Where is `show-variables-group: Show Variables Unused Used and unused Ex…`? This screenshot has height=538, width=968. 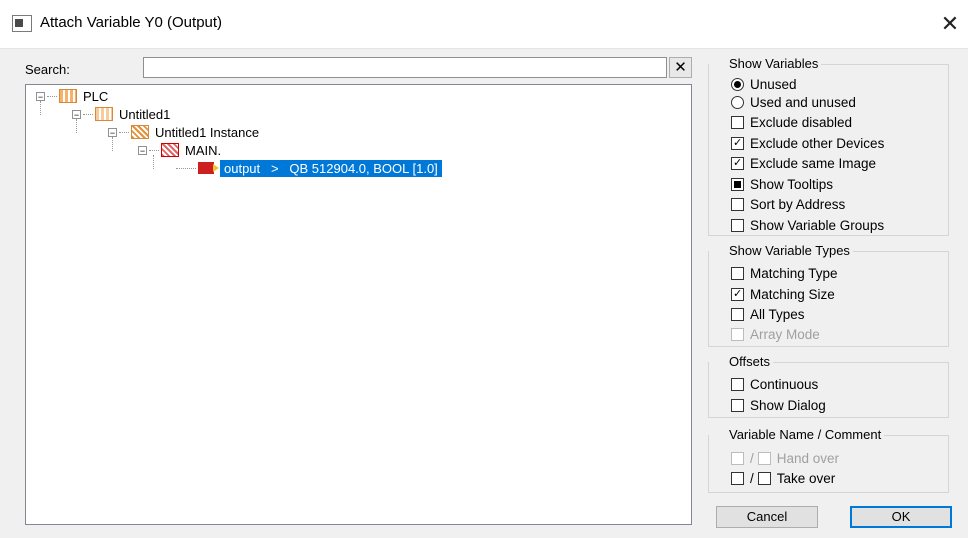
show-variables-group: Show Variables Unused Used and unused Ex… is located at coordinates (828, 146).